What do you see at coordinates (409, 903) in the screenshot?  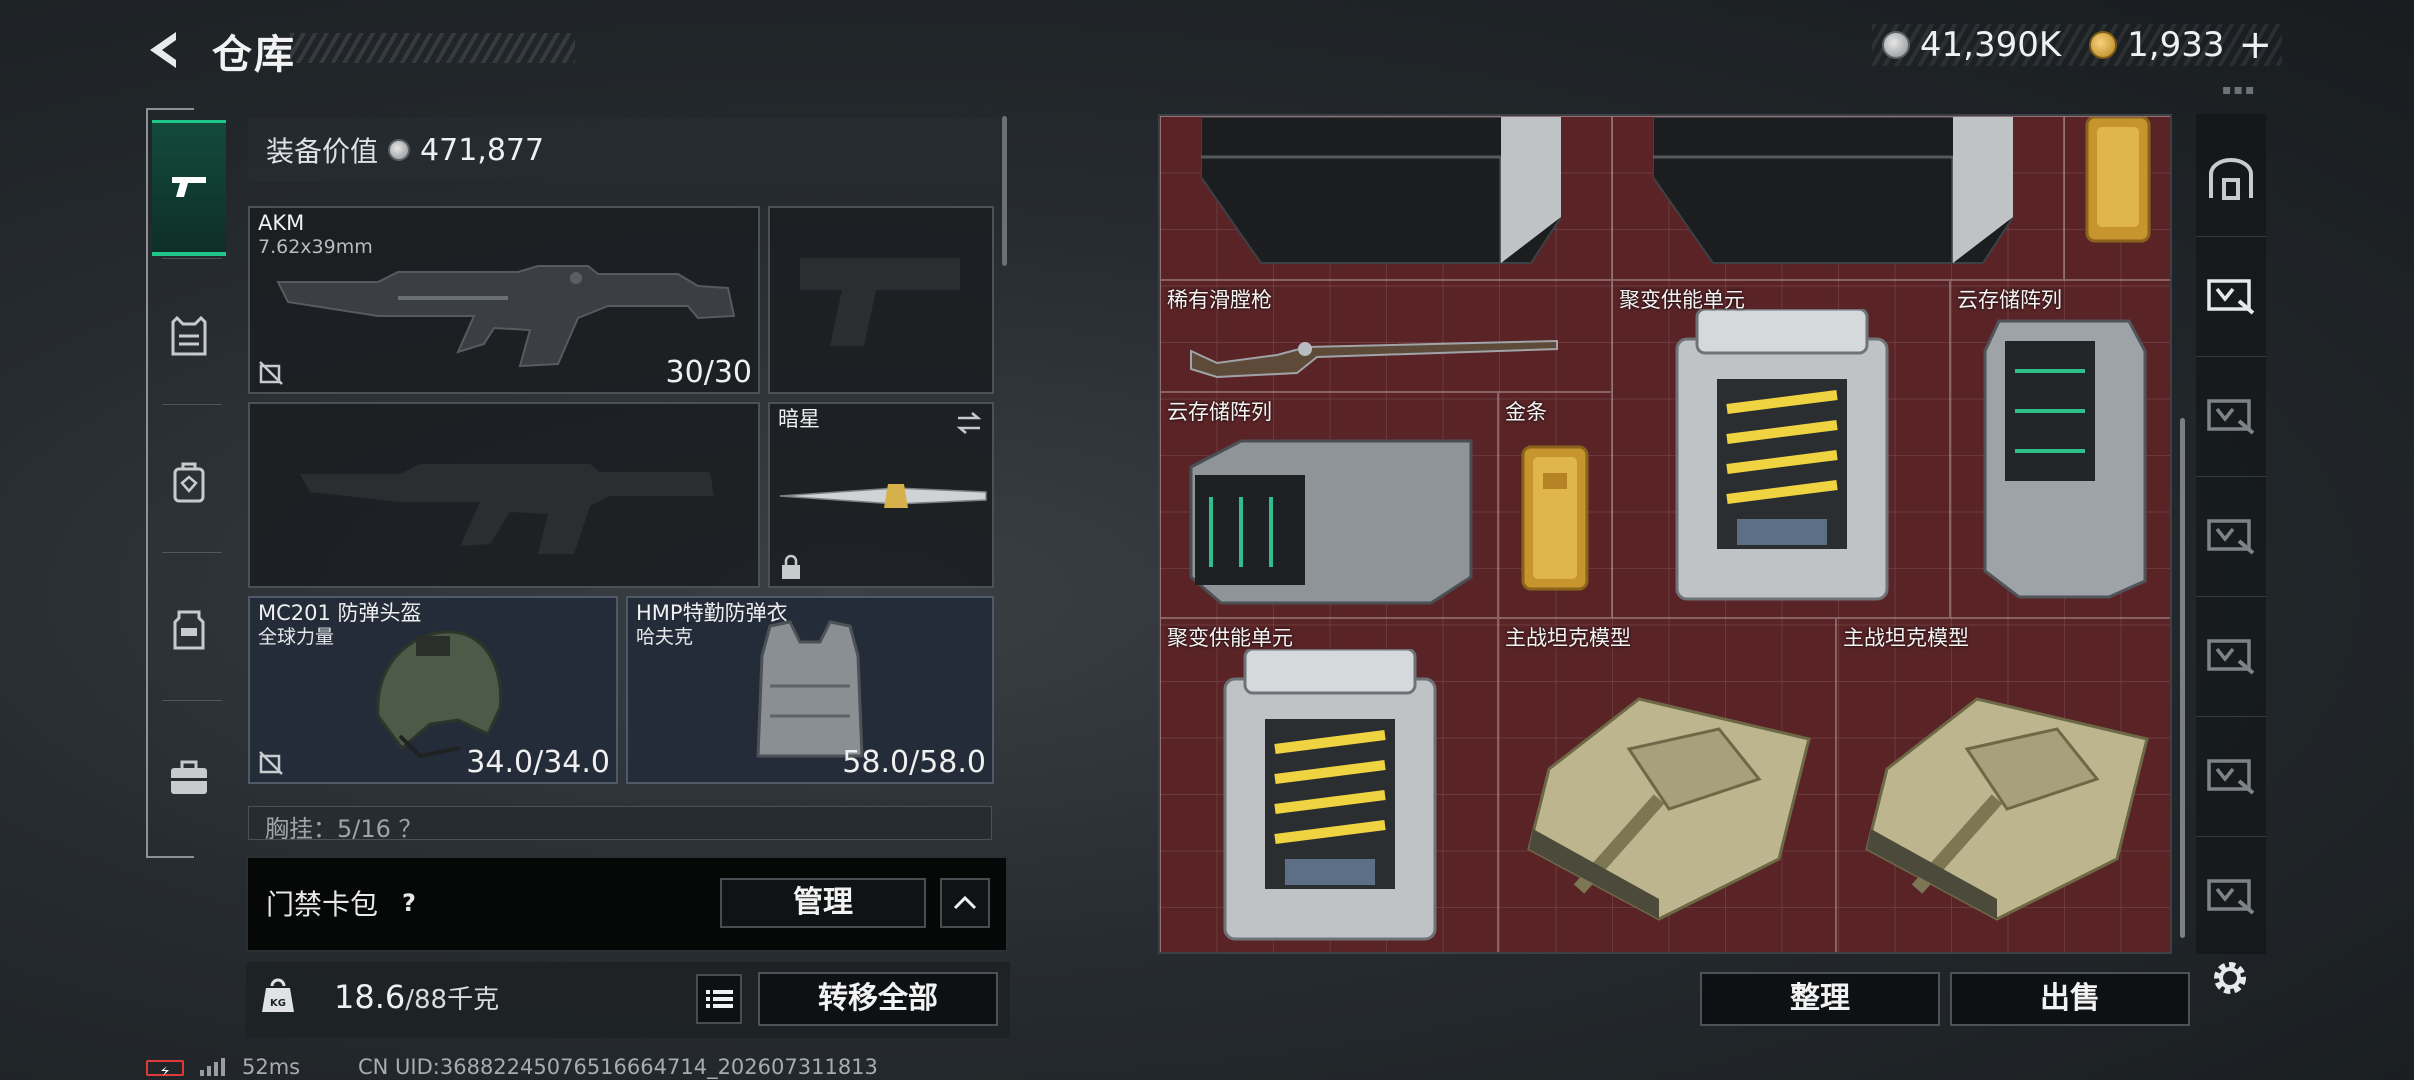 I see `help-icon: ?` at bounding box center [409, 903].